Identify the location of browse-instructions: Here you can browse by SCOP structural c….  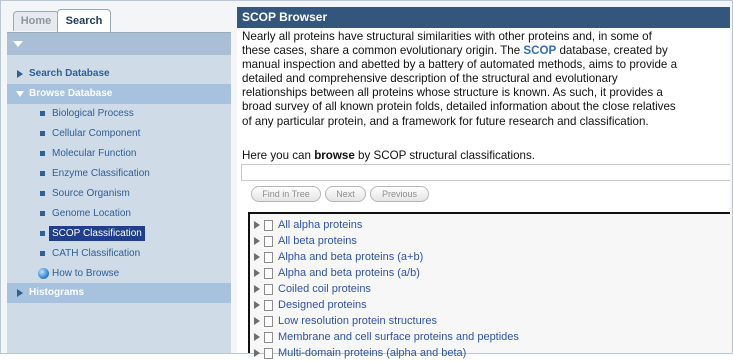
(388, 155).